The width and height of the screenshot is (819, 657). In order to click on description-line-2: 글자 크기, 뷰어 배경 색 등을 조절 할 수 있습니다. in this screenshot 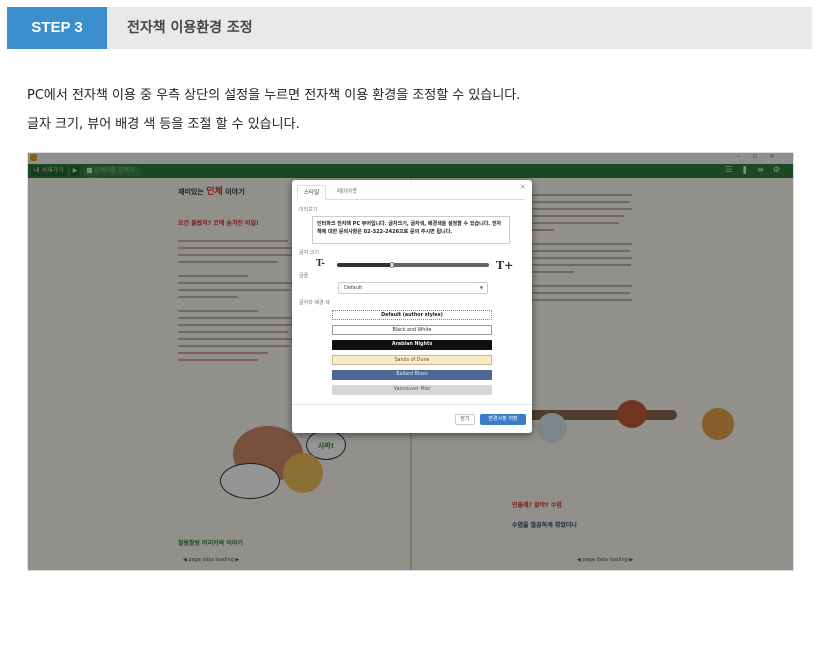, I will do `click(163, 124)`.